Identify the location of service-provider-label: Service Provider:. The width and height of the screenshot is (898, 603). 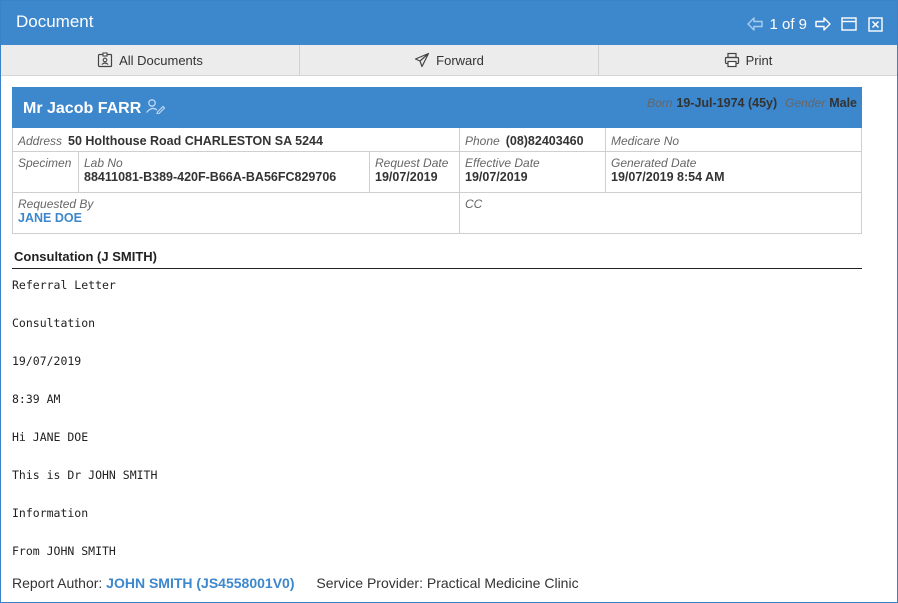
(369, 583).